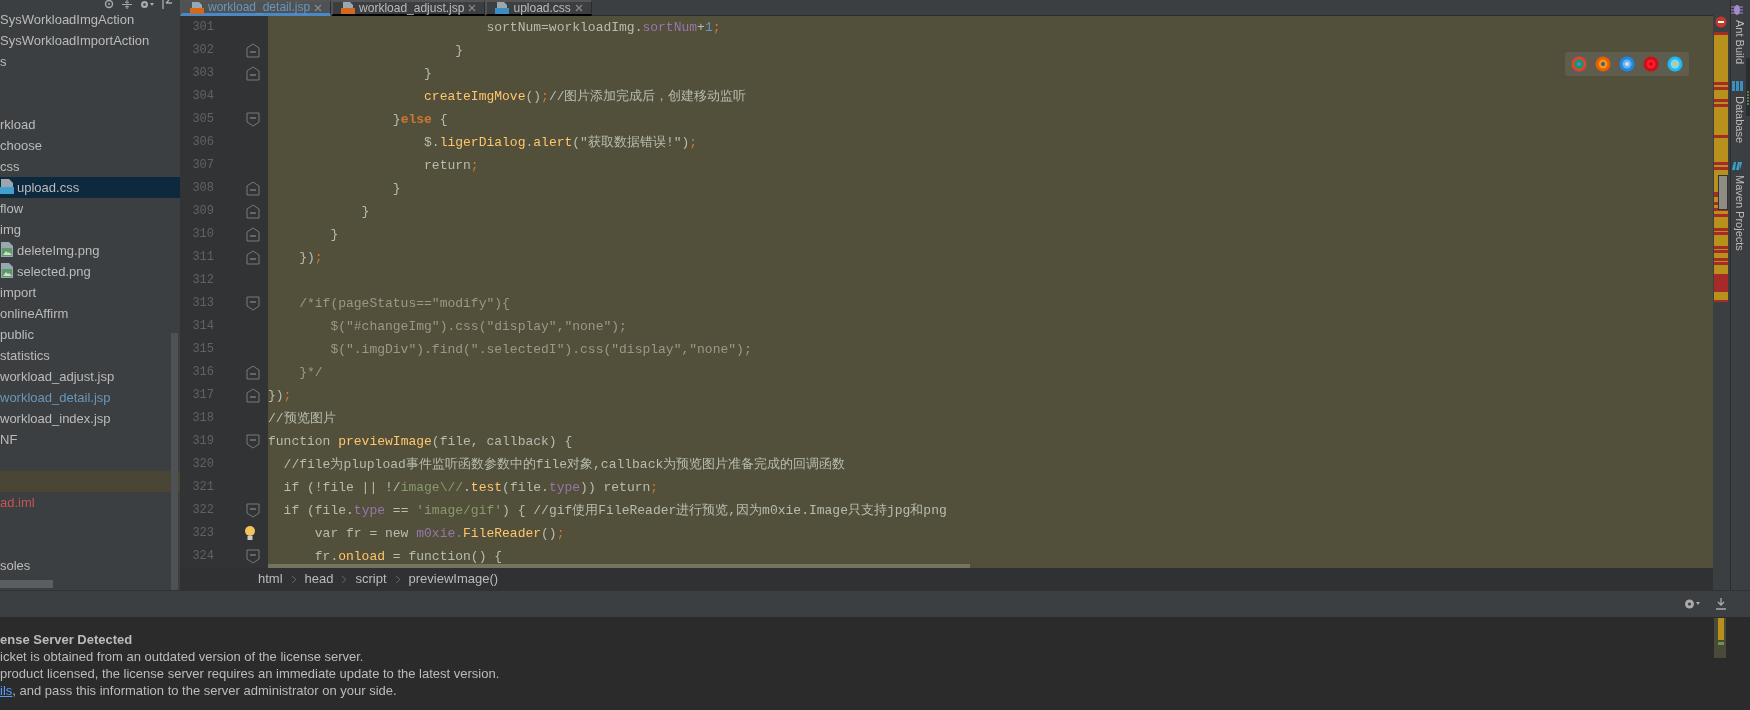 The height and width of the screenshot is (710, 1750). Describe the element at coordinates (564, 464) in the screenshot. I see `code-line: //file为plupload事件监听函数参数中的file对象,callback为预览图片准备完成的回调函数` at that location.